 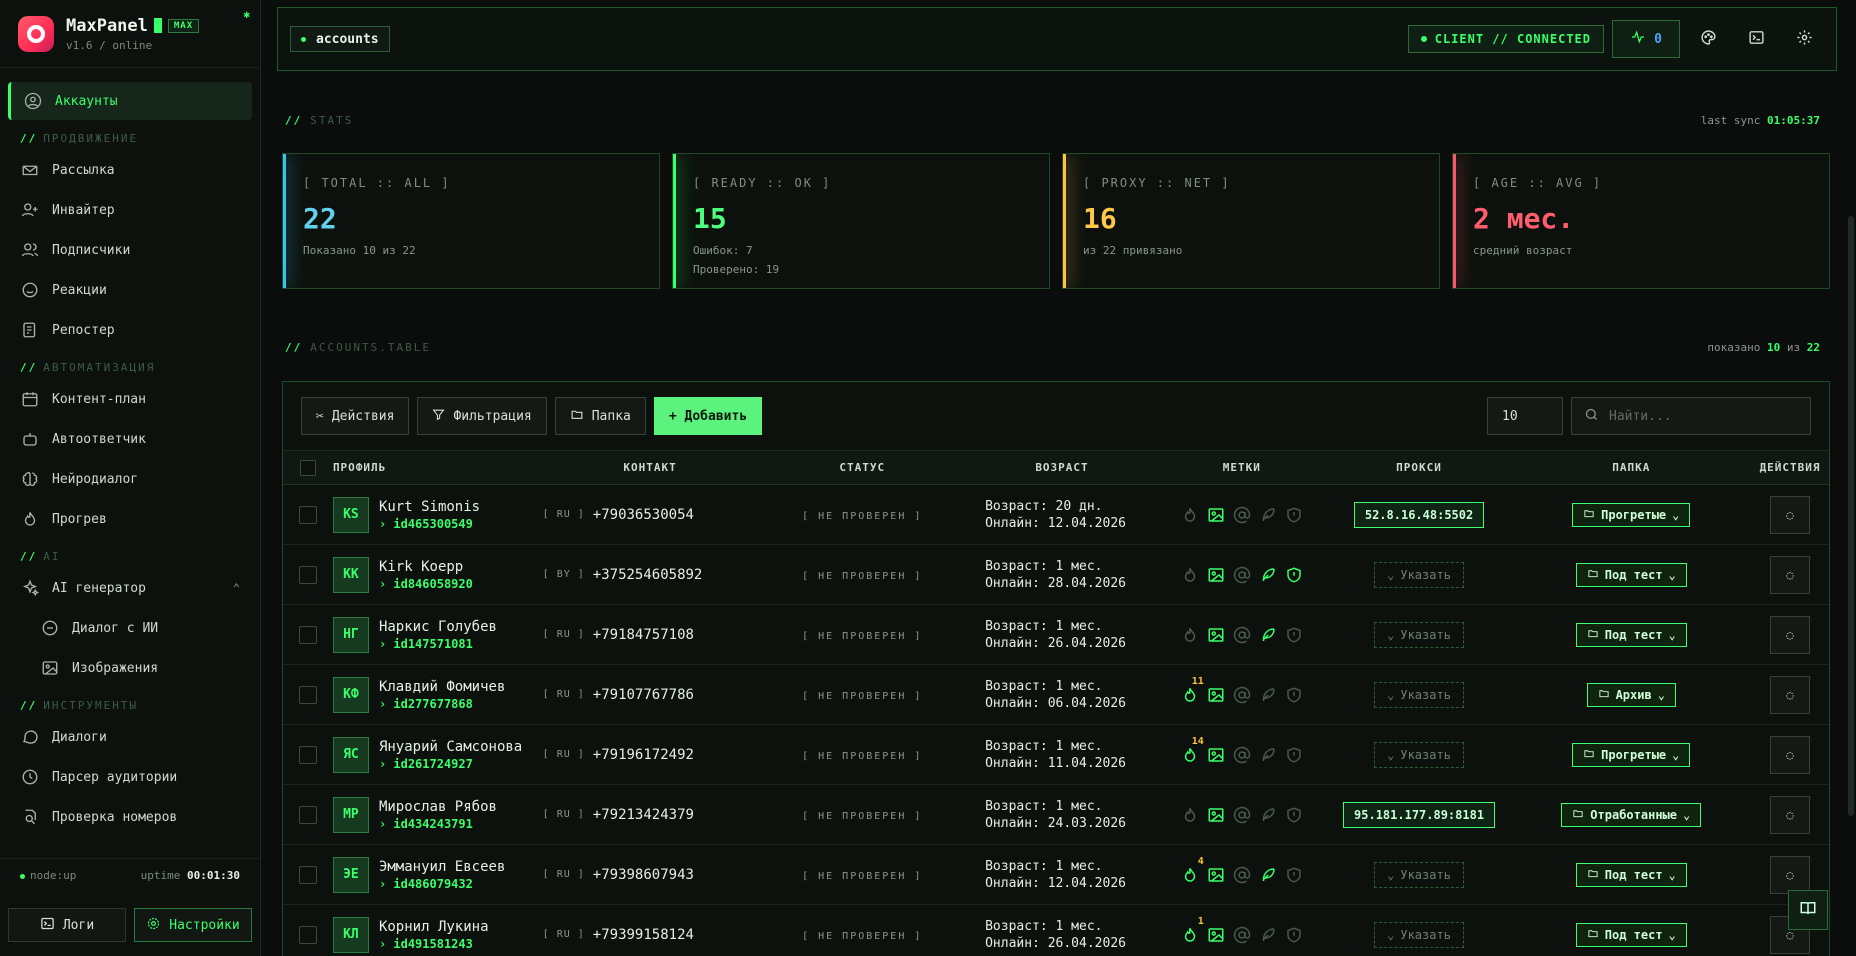 I want to click on column-profile: ПРОФИЛЬ, so click(x=438, y=467).